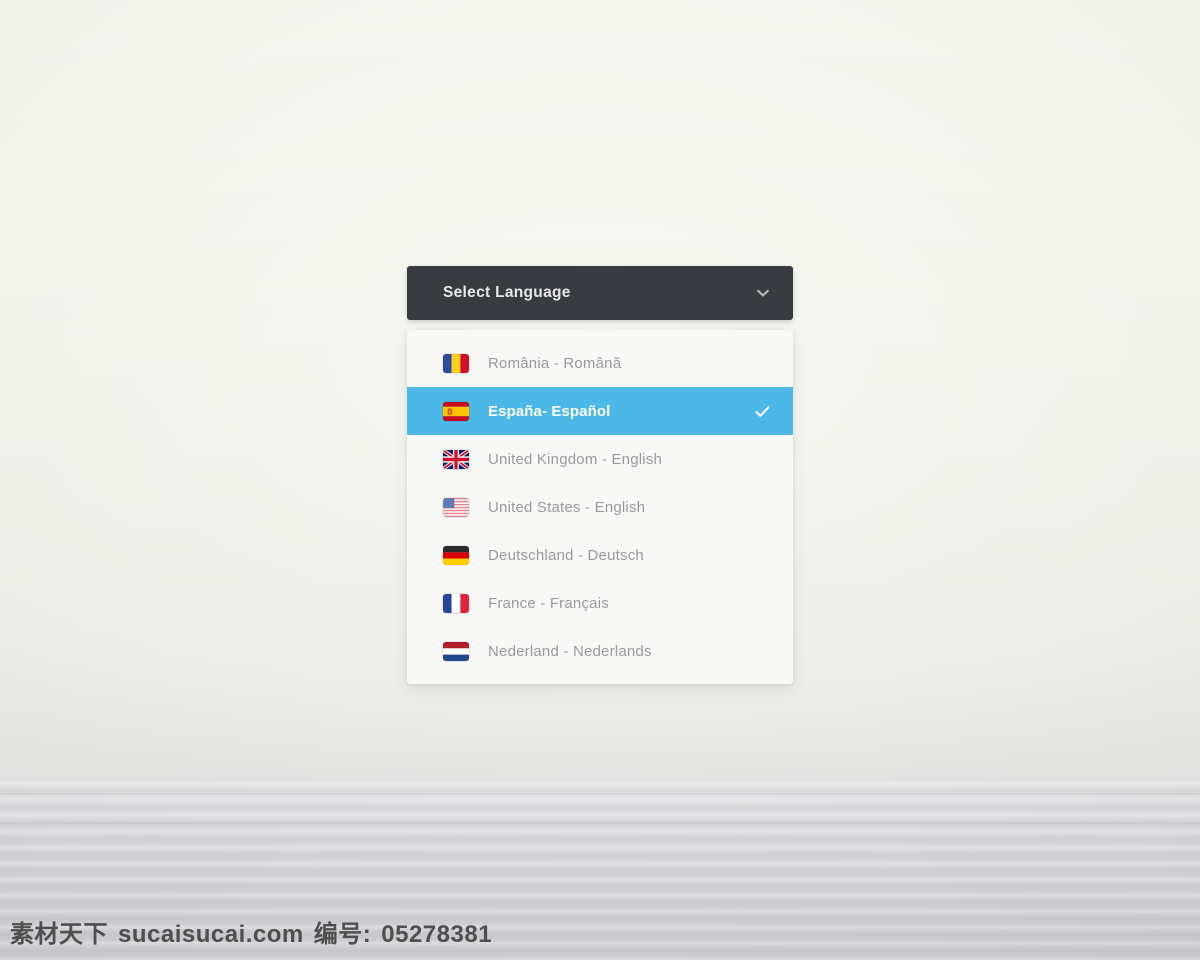  Describe the element at coordinates (456, 651) in the screenshot. I see `flag-netherlands-icon` at that location.